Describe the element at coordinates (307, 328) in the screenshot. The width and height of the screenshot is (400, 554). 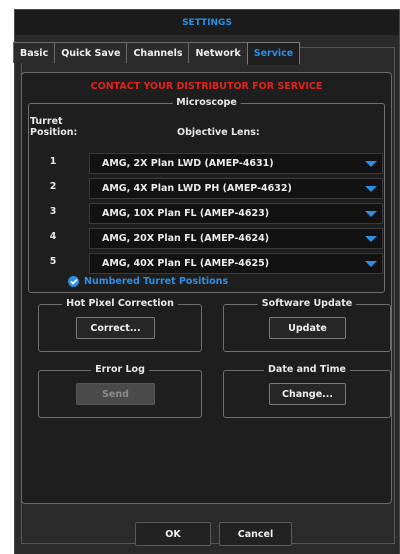
I see `update-button: Update` at that location.